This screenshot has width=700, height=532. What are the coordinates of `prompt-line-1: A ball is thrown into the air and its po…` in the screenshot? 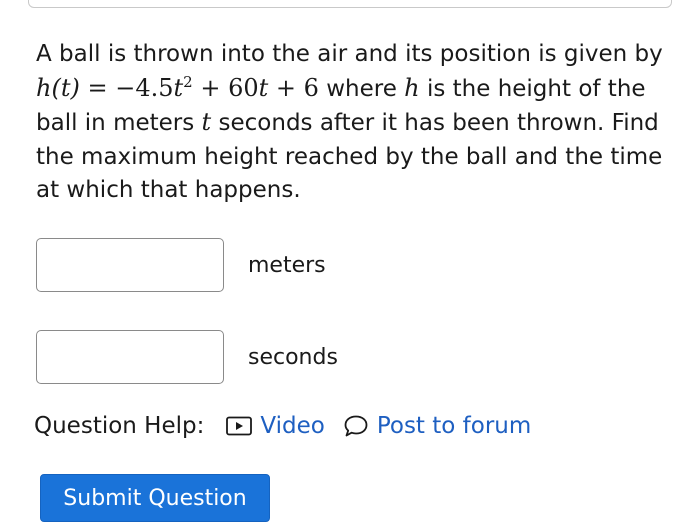 It's located at (349, 54).